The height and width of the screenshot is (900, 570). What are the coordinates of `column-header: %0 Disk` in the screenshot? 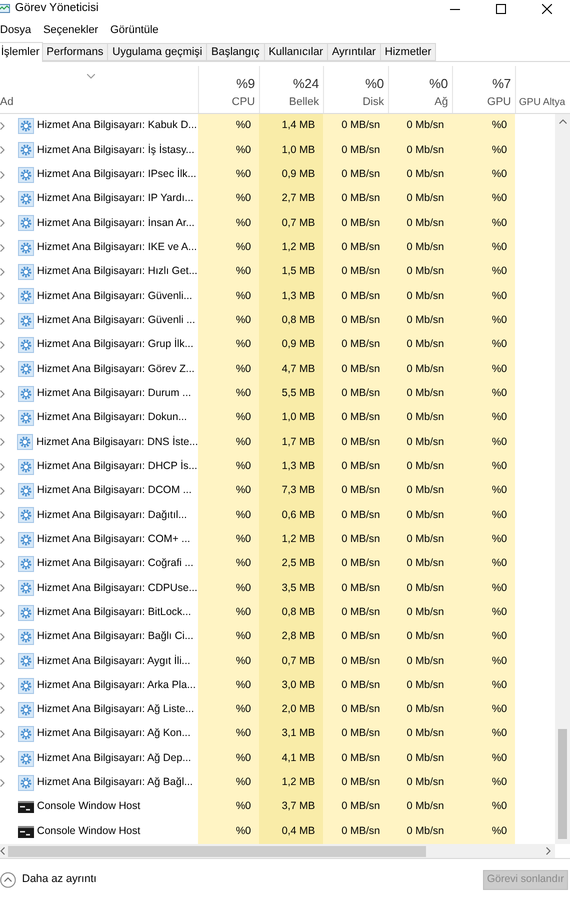 It's located at (355, 89).